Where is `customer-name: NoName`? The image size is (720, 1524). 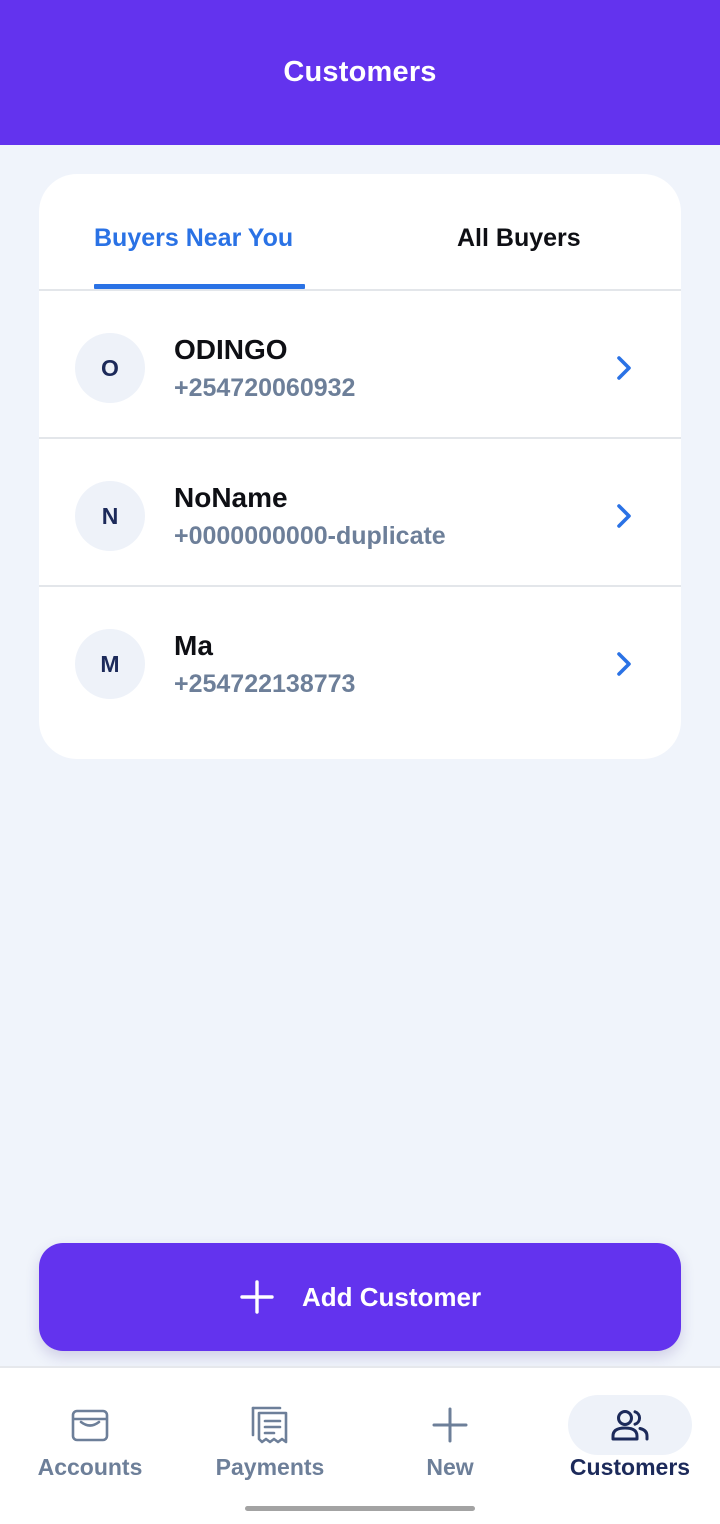
customer-name: NoName is located at coordinates (231, 497).